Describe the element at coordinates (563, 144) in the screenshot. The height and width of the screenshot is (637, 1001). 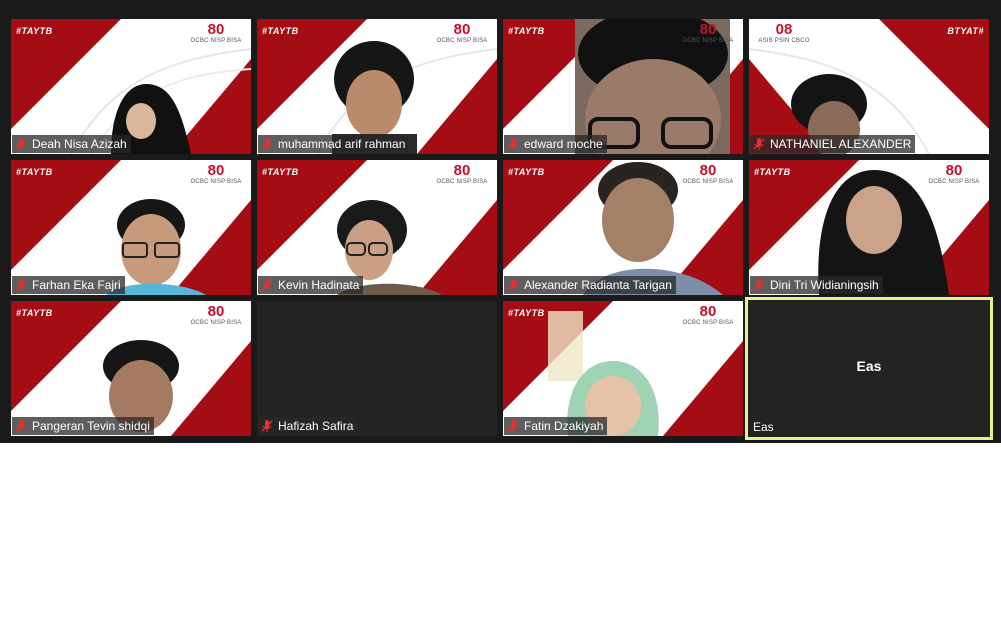
I see `participant-name: edward moche` at that location.